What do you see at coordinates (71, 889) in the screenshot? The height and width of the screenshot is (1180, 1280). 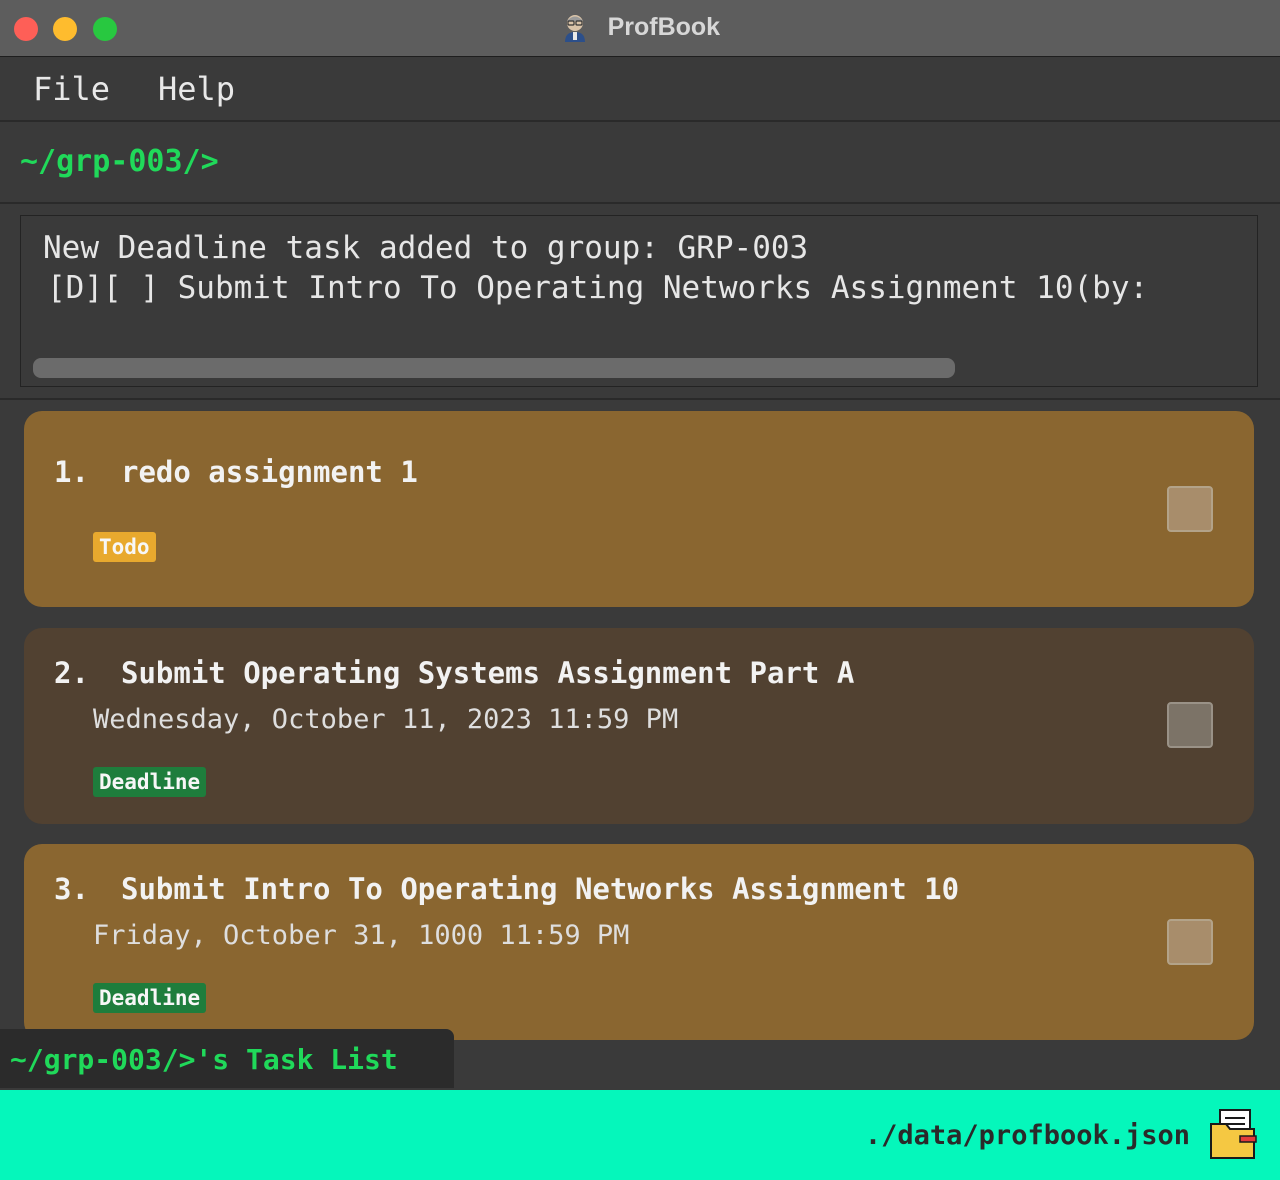 I see `task-index: 3.` at bounding box center [71, 889].